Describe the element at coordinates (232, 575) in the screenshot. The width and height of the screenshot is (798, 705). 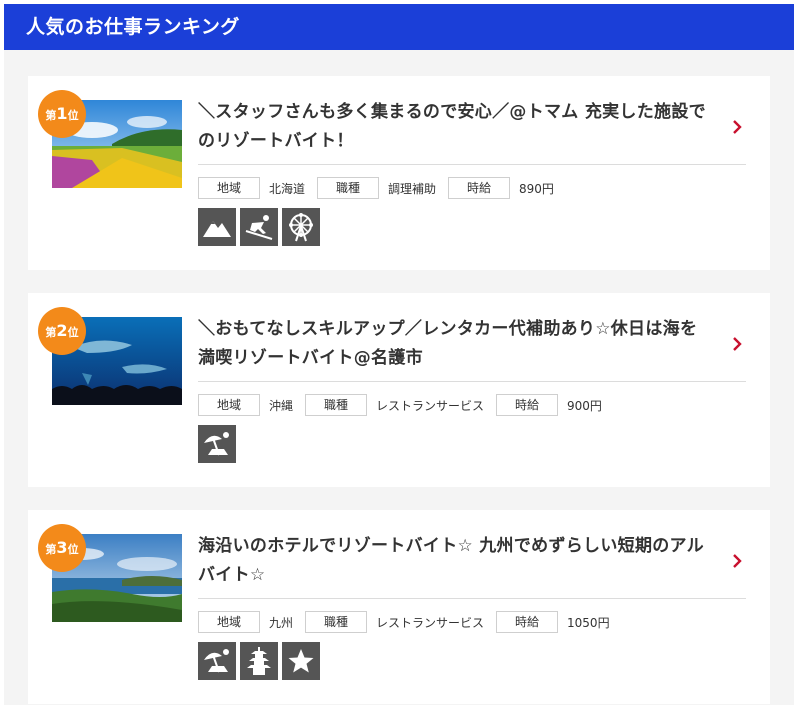
I see `job-title-line2: バイト☆` at that location.